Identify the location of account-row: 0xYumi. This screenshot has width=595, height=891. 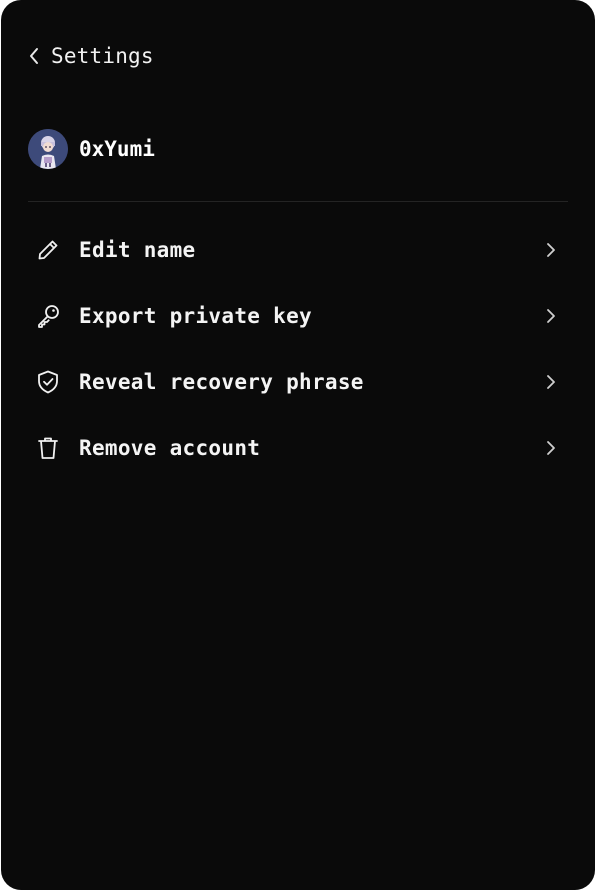
(91, 149).